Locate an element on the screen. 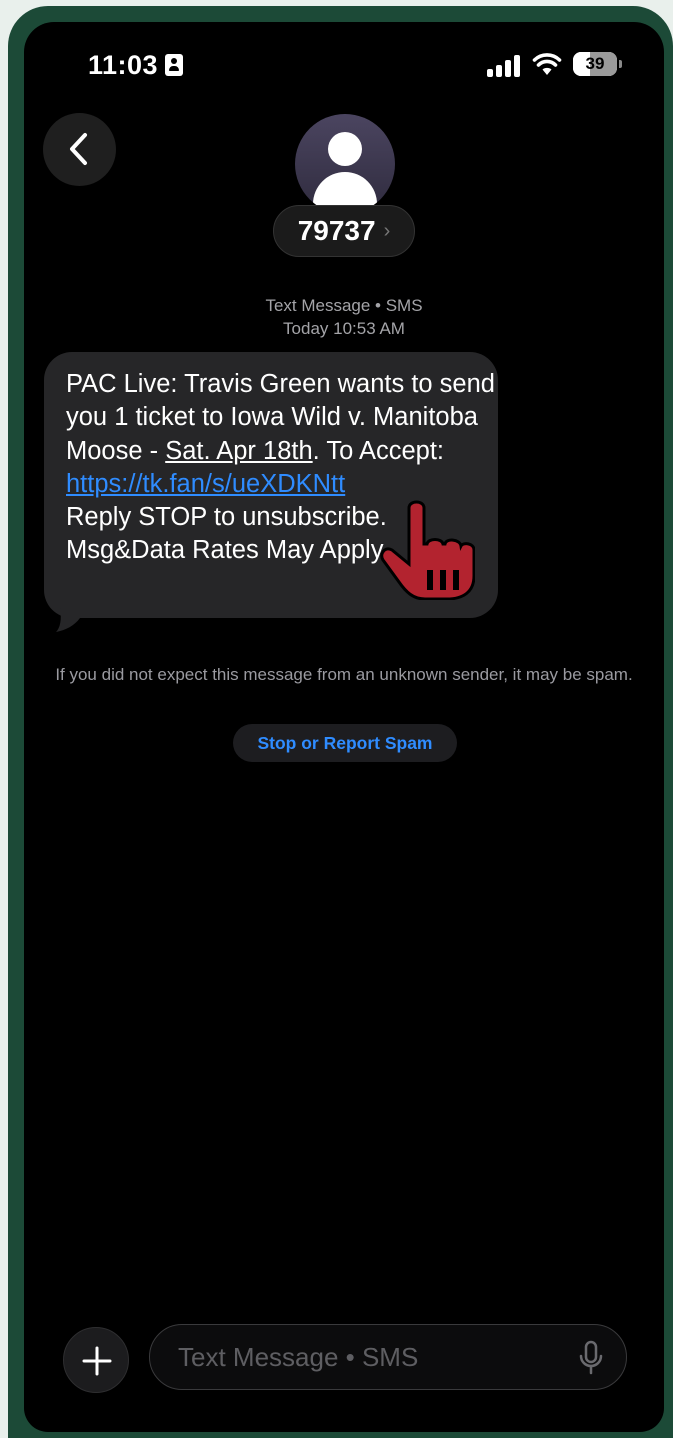 This screenshot has height=1438, width=673. pointing-hand-cursor-icon is located at coordinates (427, 550).